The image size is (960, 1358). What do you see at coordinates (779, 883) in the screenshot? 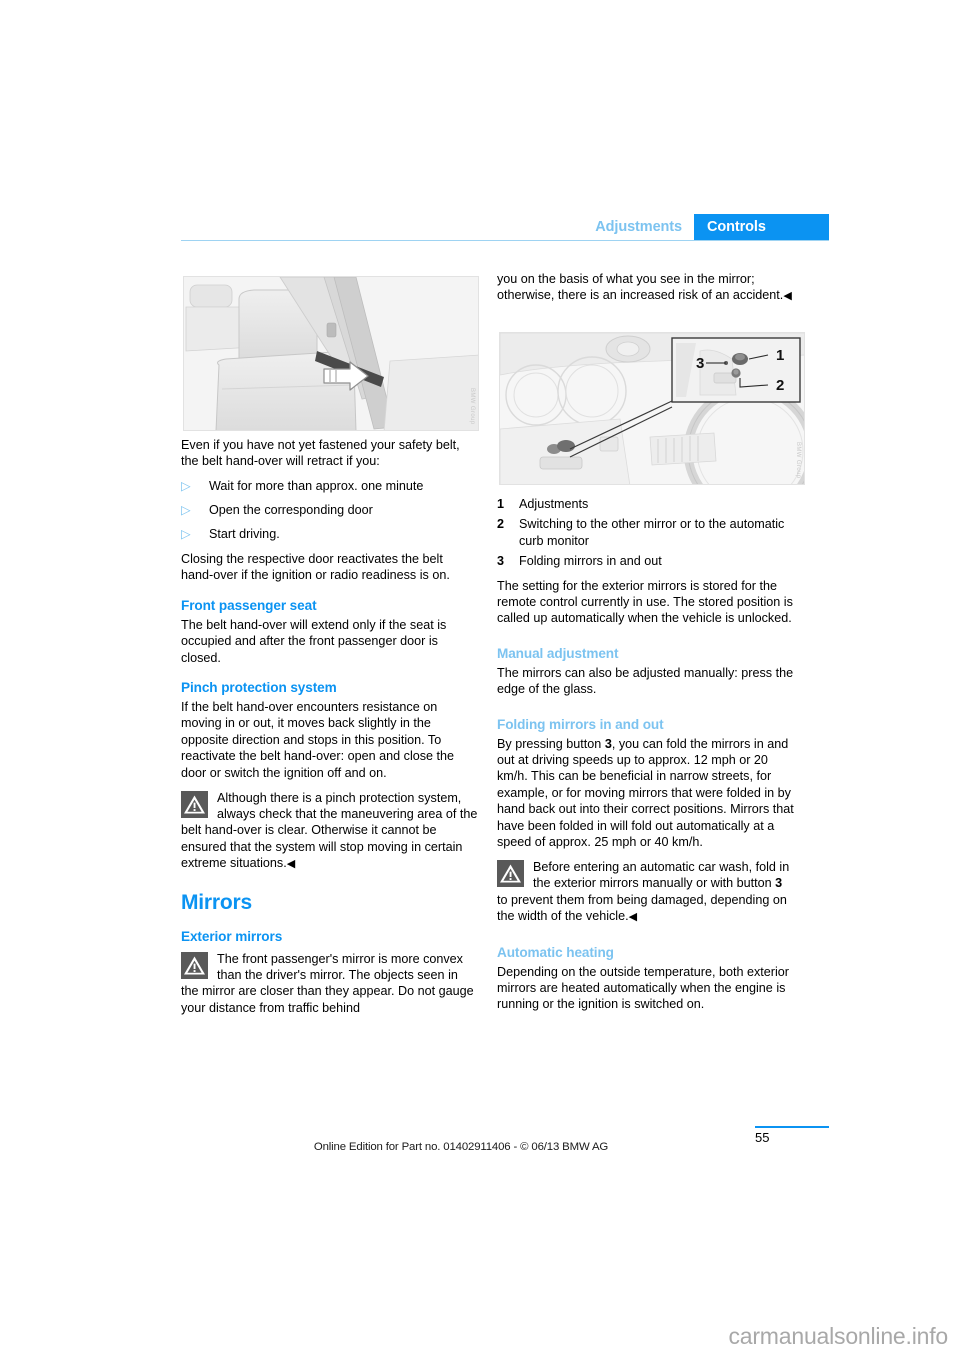
I see `warning-button-reference: 3` at bounding box center [779, 883].